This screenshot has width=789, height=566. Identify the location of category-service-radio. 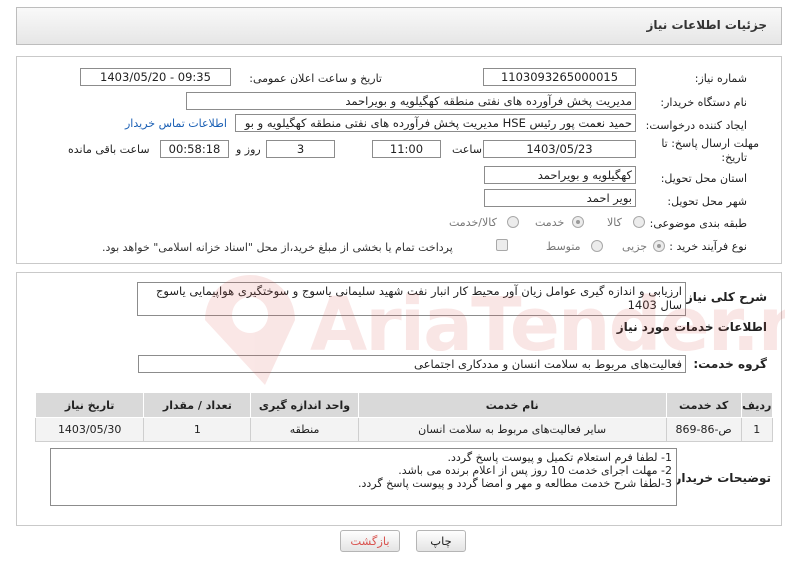
(578, 222).